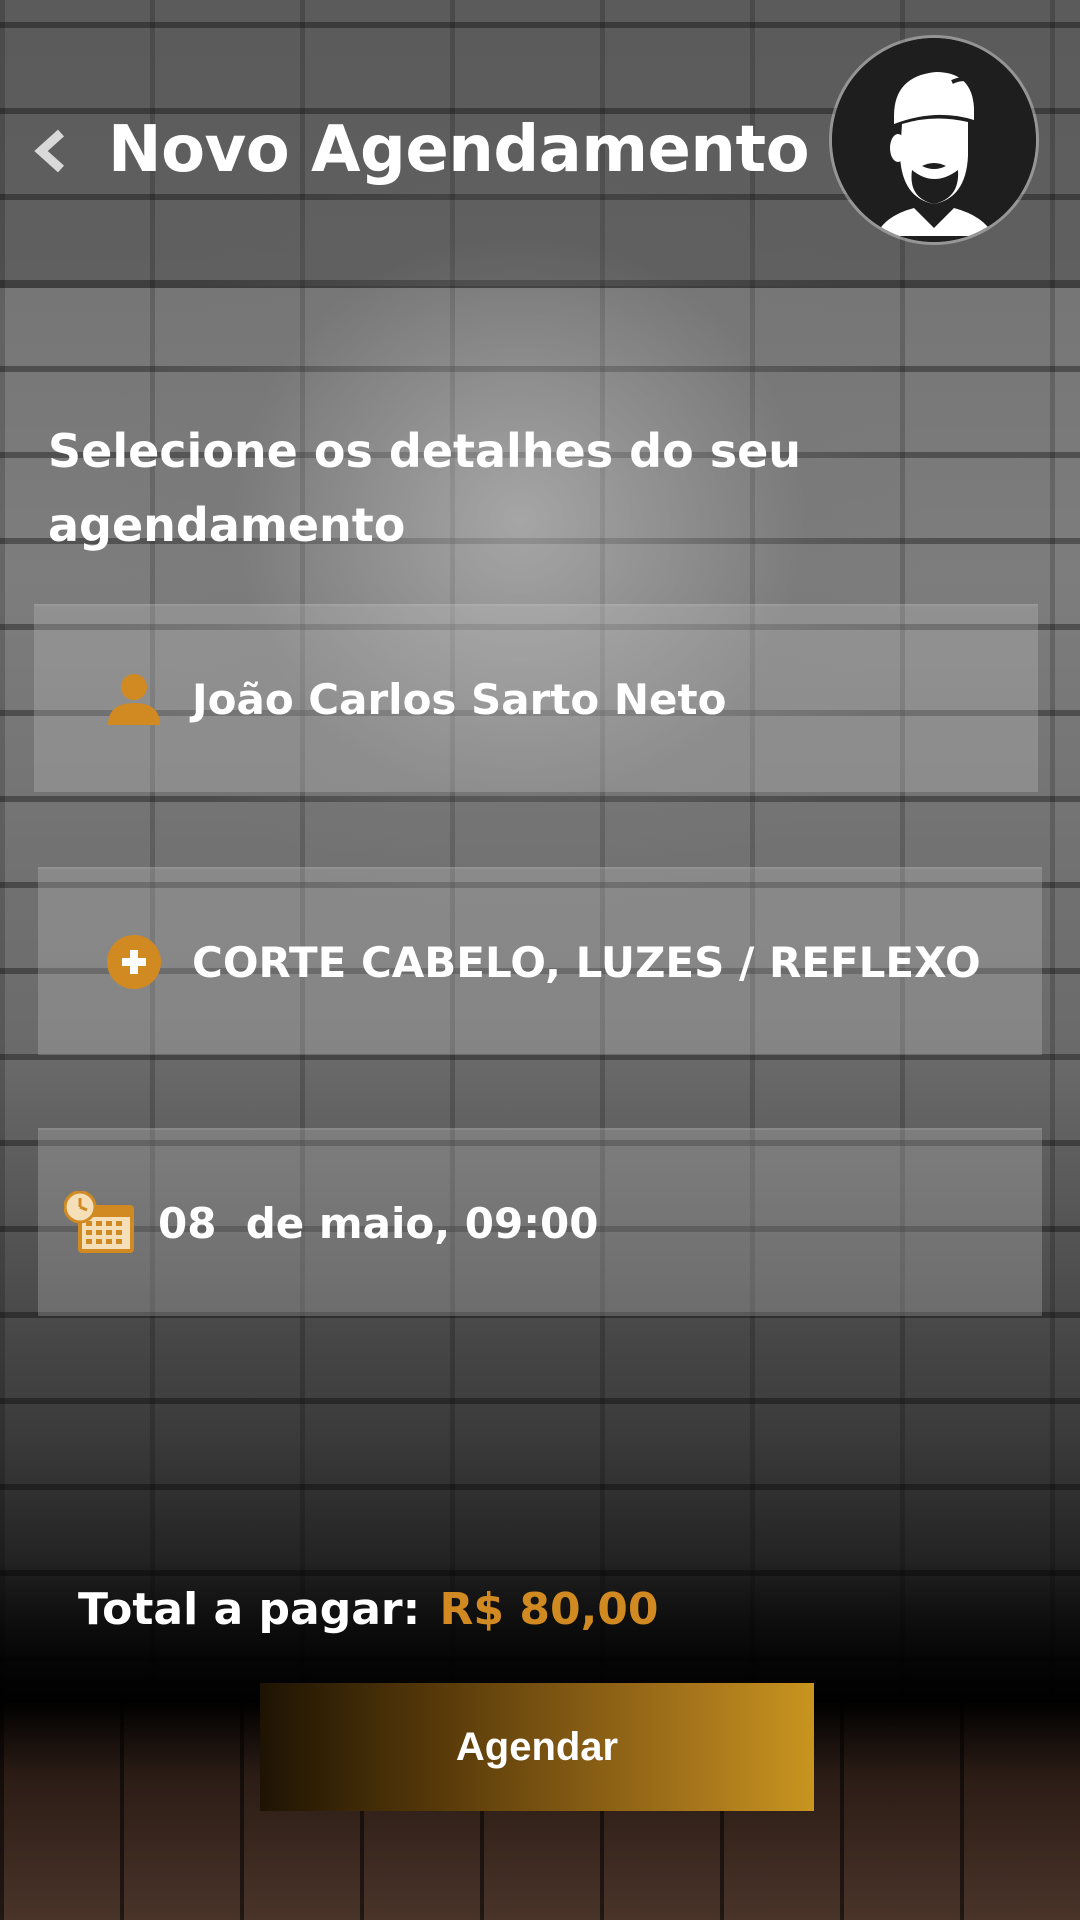 Image resolution: width=1080 pixels, height=1920 pixels. I want to click on section-subtitle: Selecione os detalhes do seu agendamento, so click(425, 488).